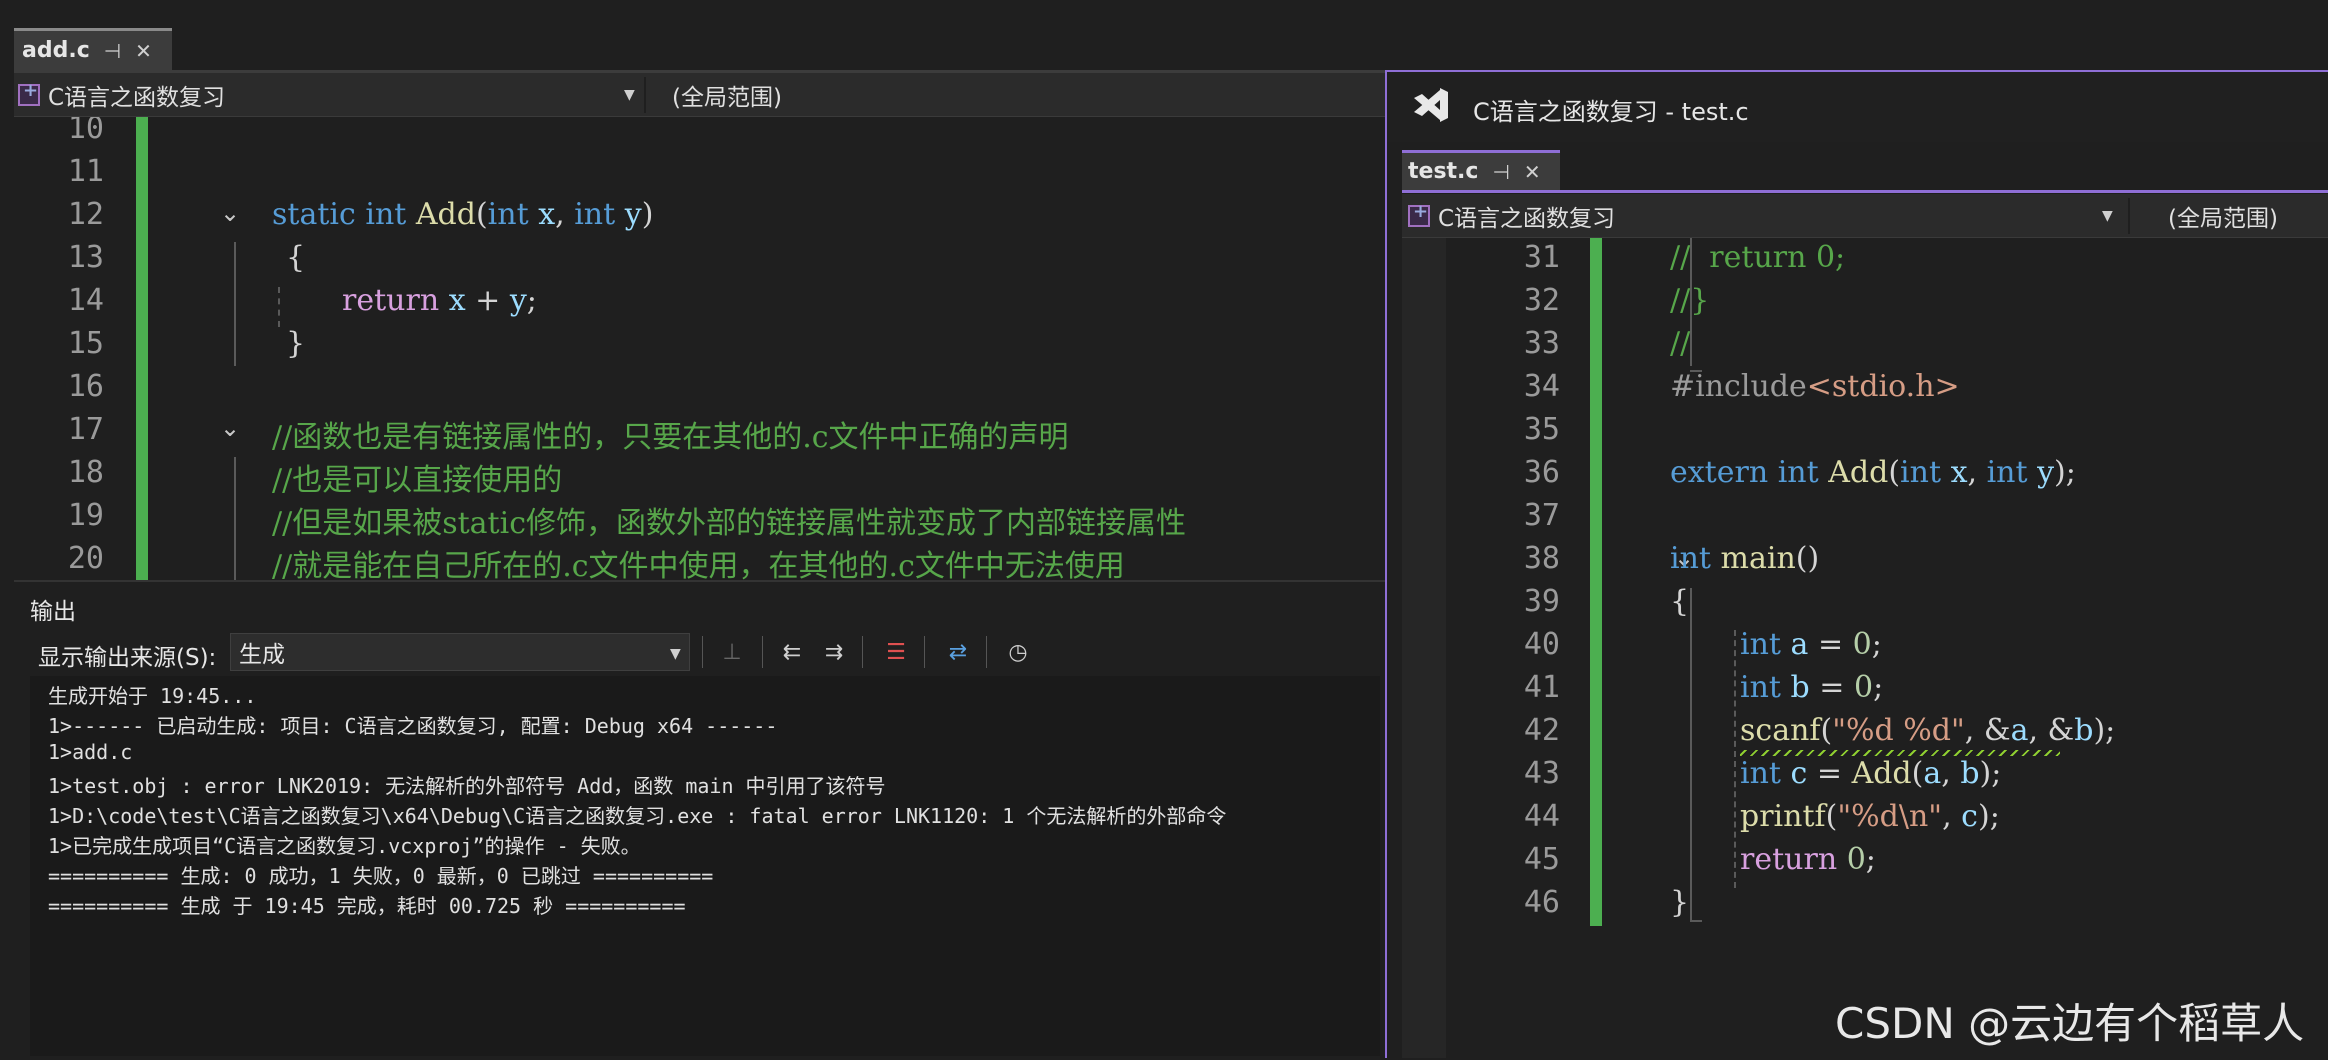 This screenshot has width=2328, height=1060. Describe the element at coordinates (896, 652) in the screenshot. I see `clear-all-icon: ☰` at that location.